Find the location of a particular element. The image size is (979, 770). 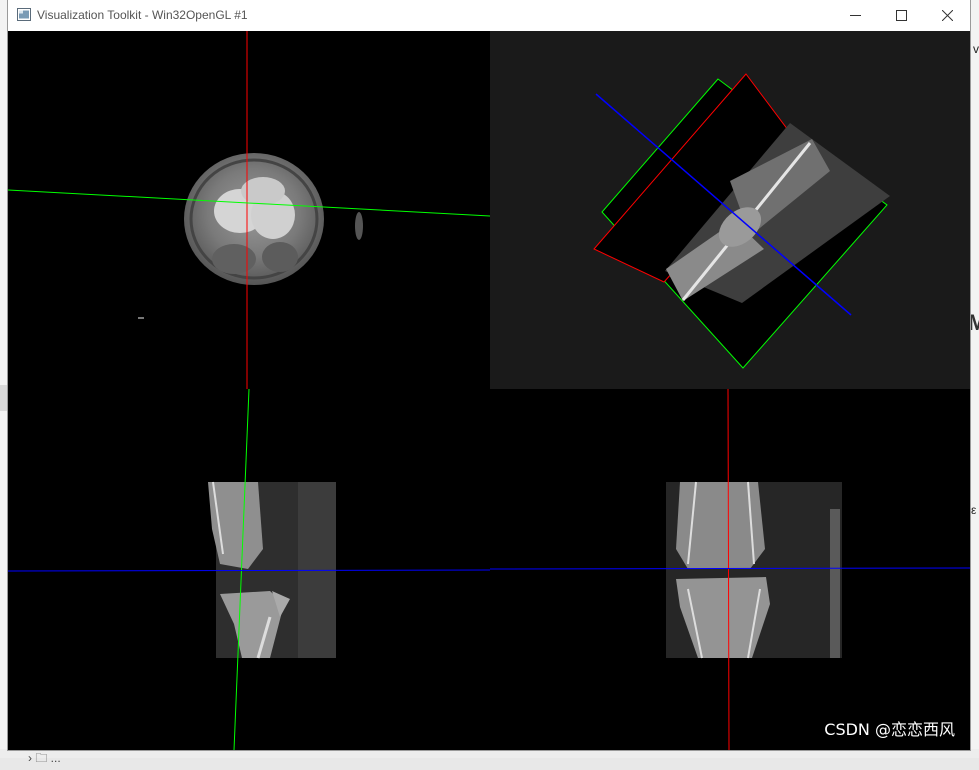

watermark: CSDN @恋恋西风 is located at coordinates (889, 729).